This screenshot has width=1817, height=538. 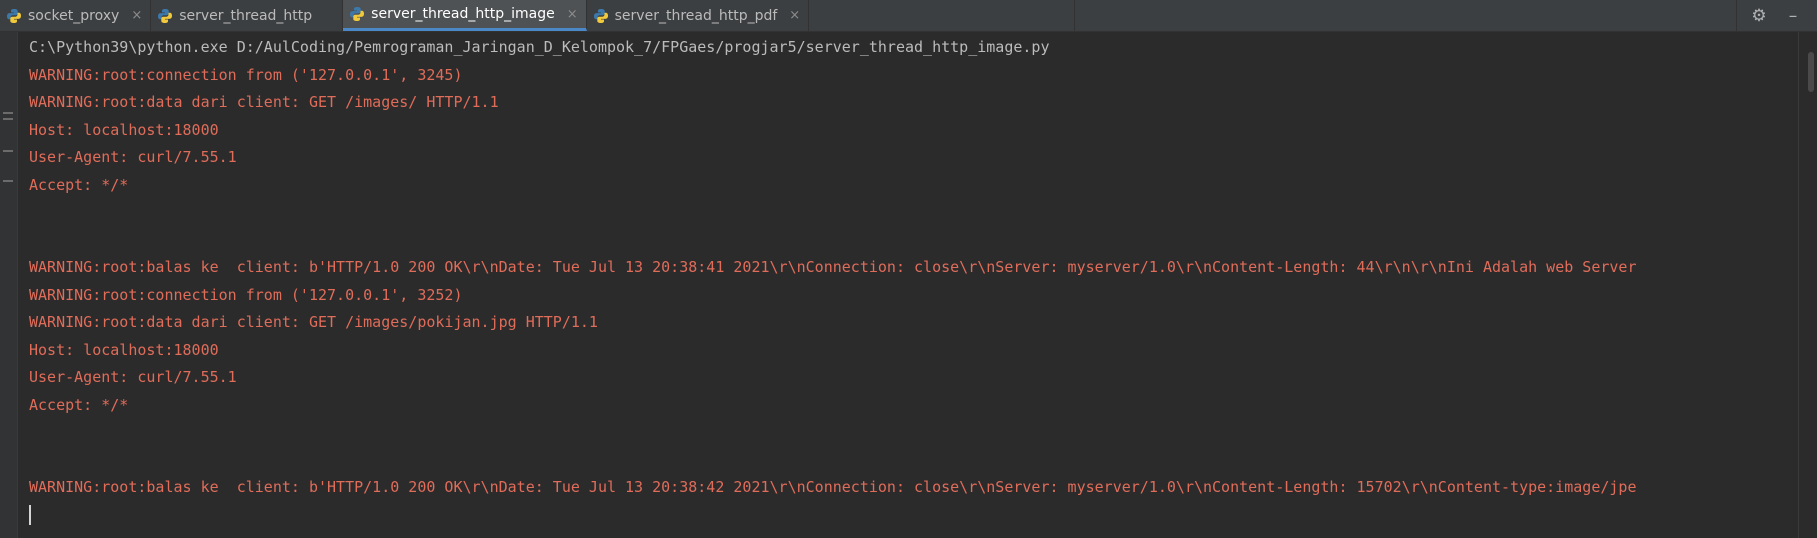 I want to click on tab-label: server_thread_http_pdf, so click(x=696, y=15).